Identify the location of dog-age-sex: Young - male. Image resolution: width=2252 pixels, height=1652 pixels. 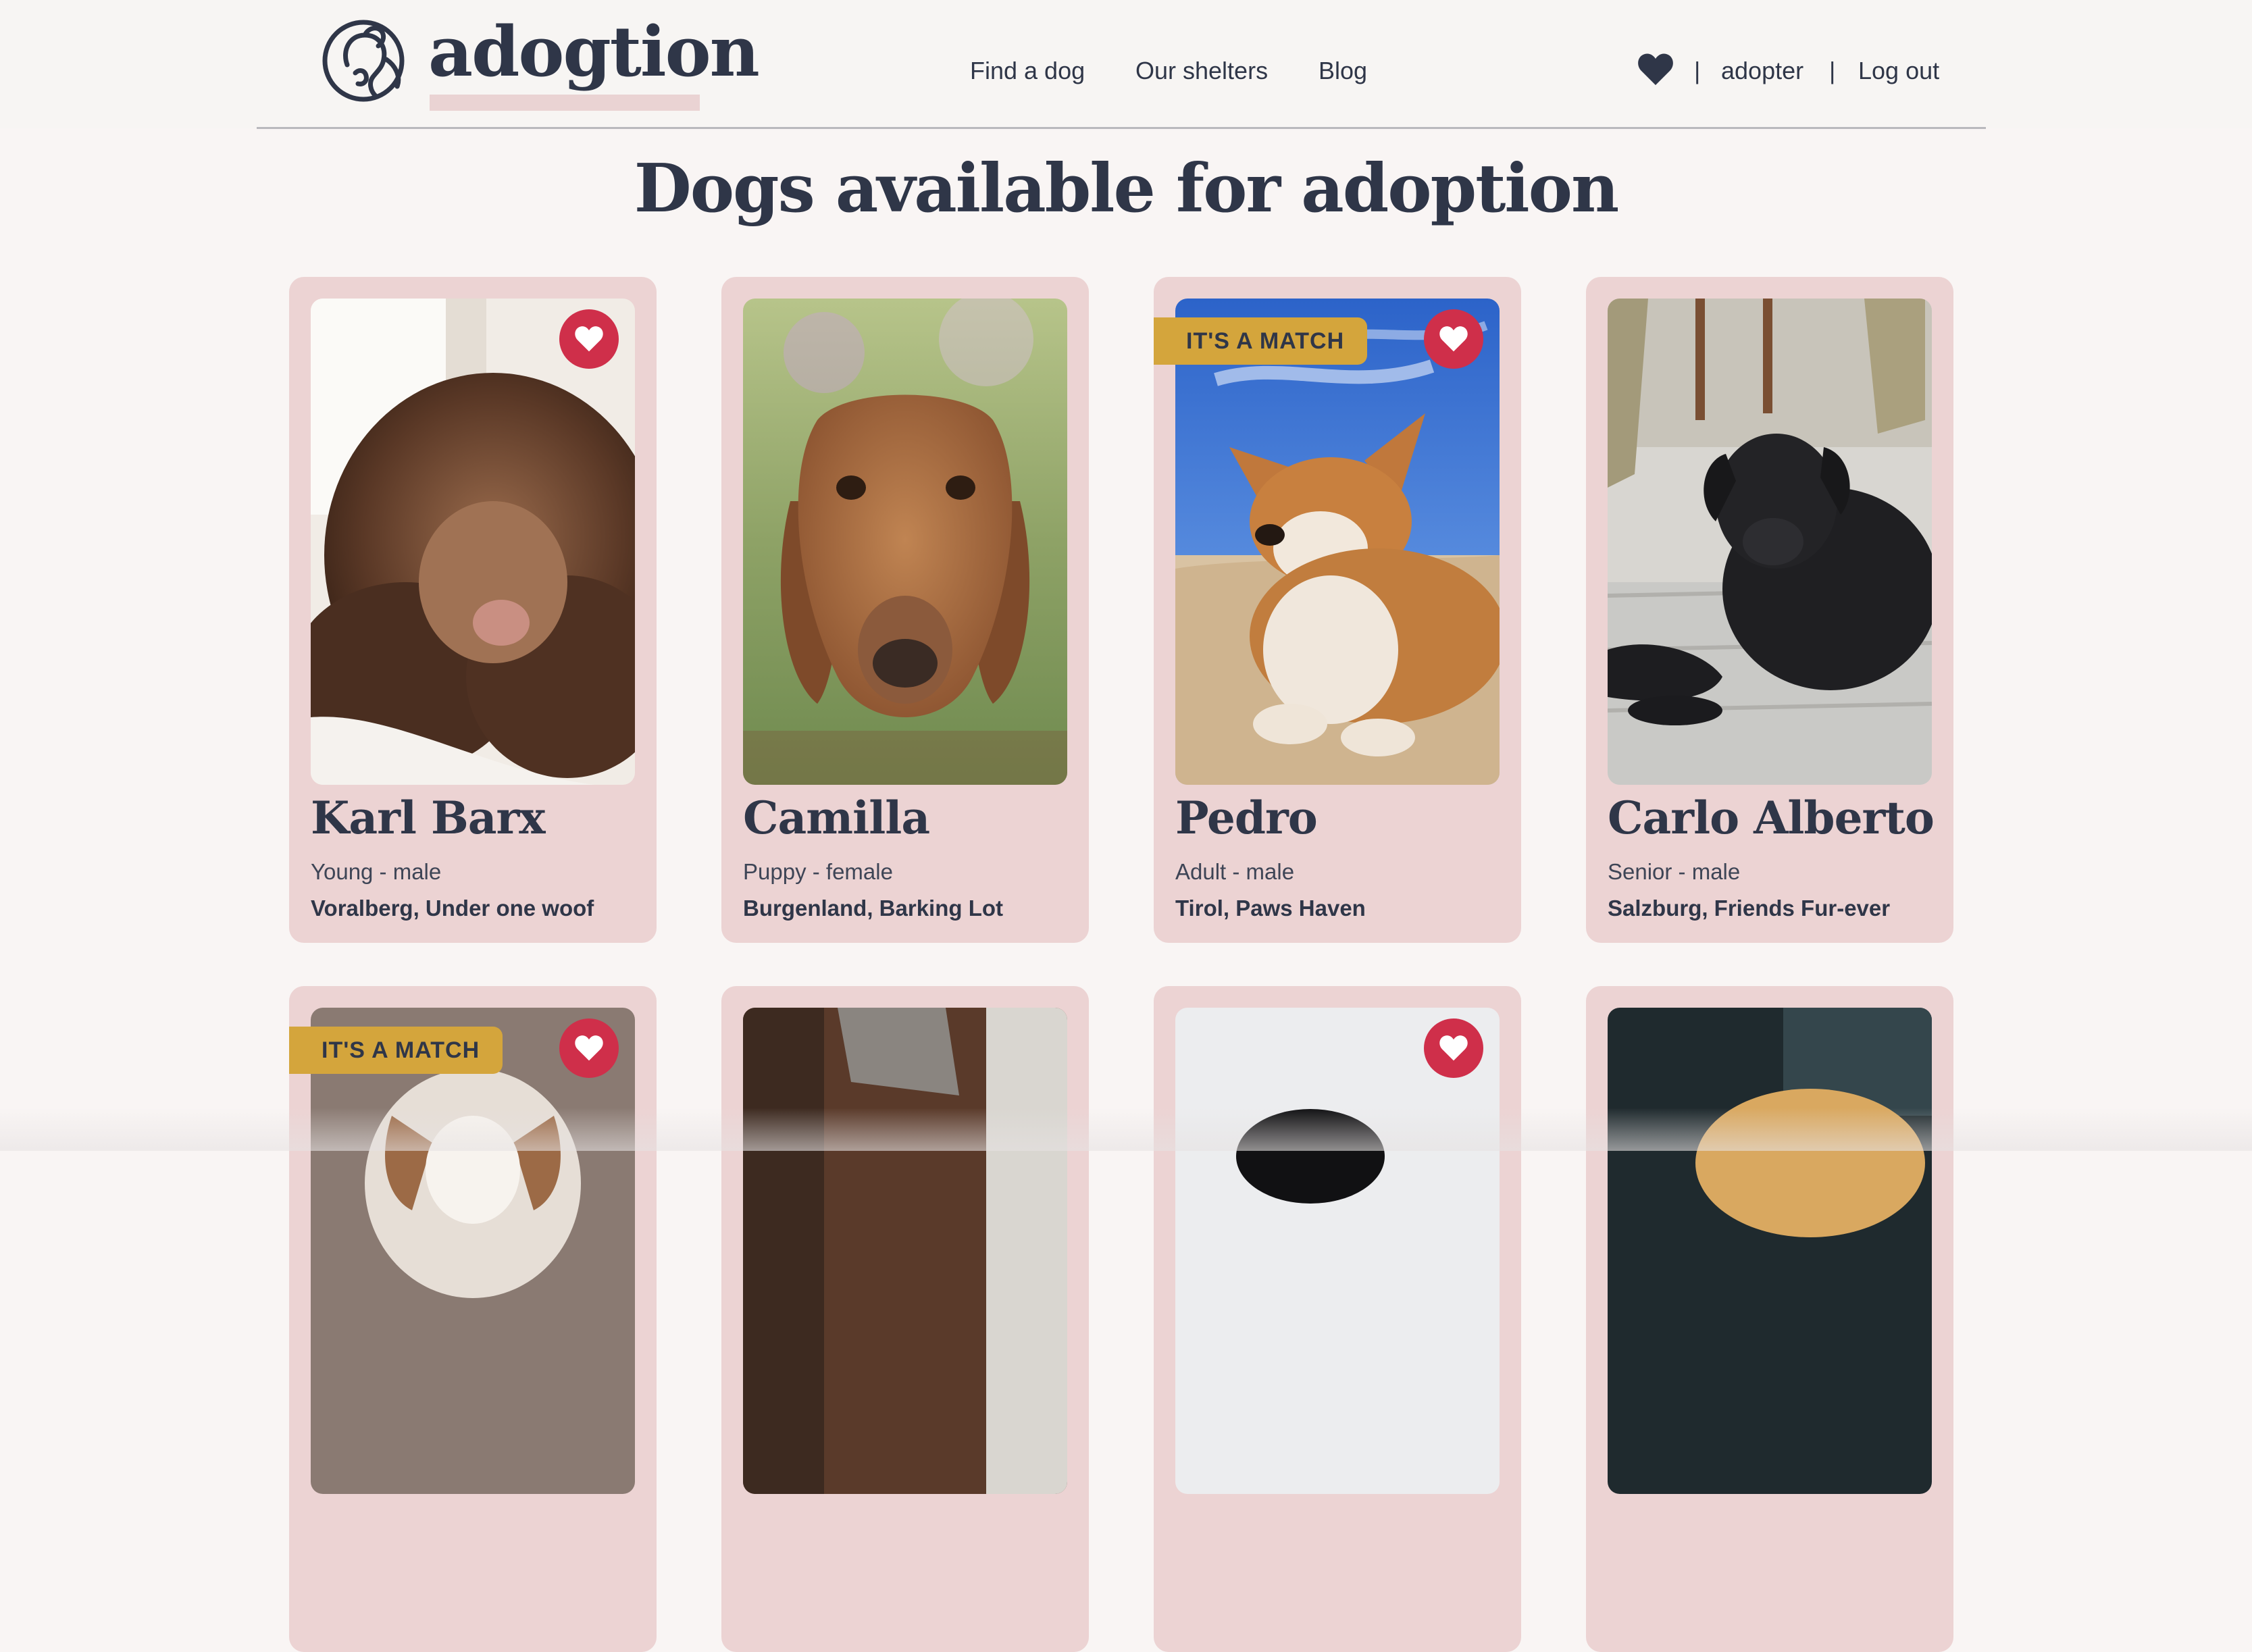
(376, 871).